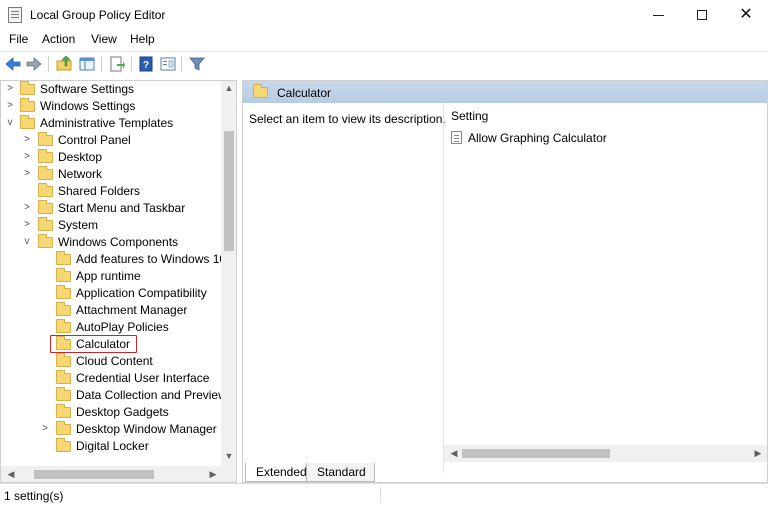  What do you see at coordinates (340, 472) in the screenshot?
I see `tab-standard: Standard` at bounding box center [340, 472].